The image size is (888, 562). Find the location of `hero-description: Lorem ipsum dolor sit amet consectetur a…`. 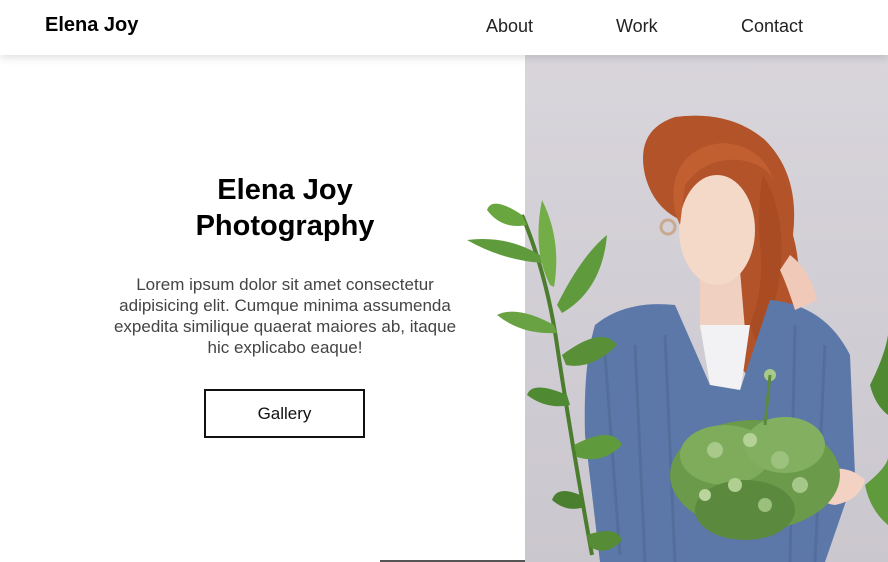

hero-description: Lorem ipsum dolor sit amet consectetur a… is located at coordinates (285, 316).